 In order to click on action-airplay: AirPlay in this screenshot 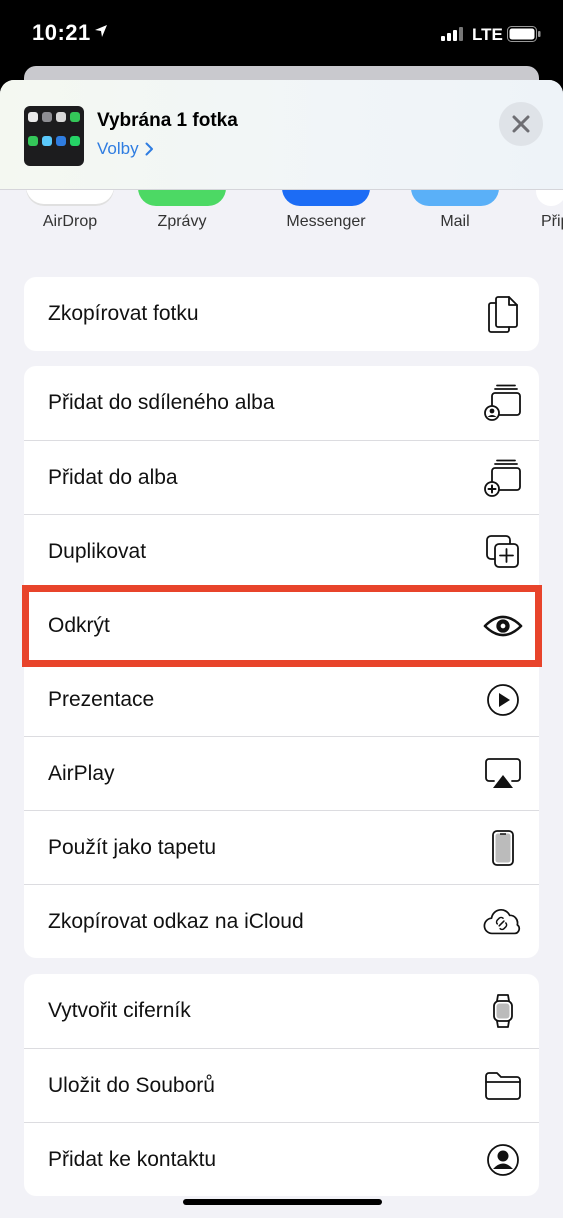, I will do `click(281, 773)`.